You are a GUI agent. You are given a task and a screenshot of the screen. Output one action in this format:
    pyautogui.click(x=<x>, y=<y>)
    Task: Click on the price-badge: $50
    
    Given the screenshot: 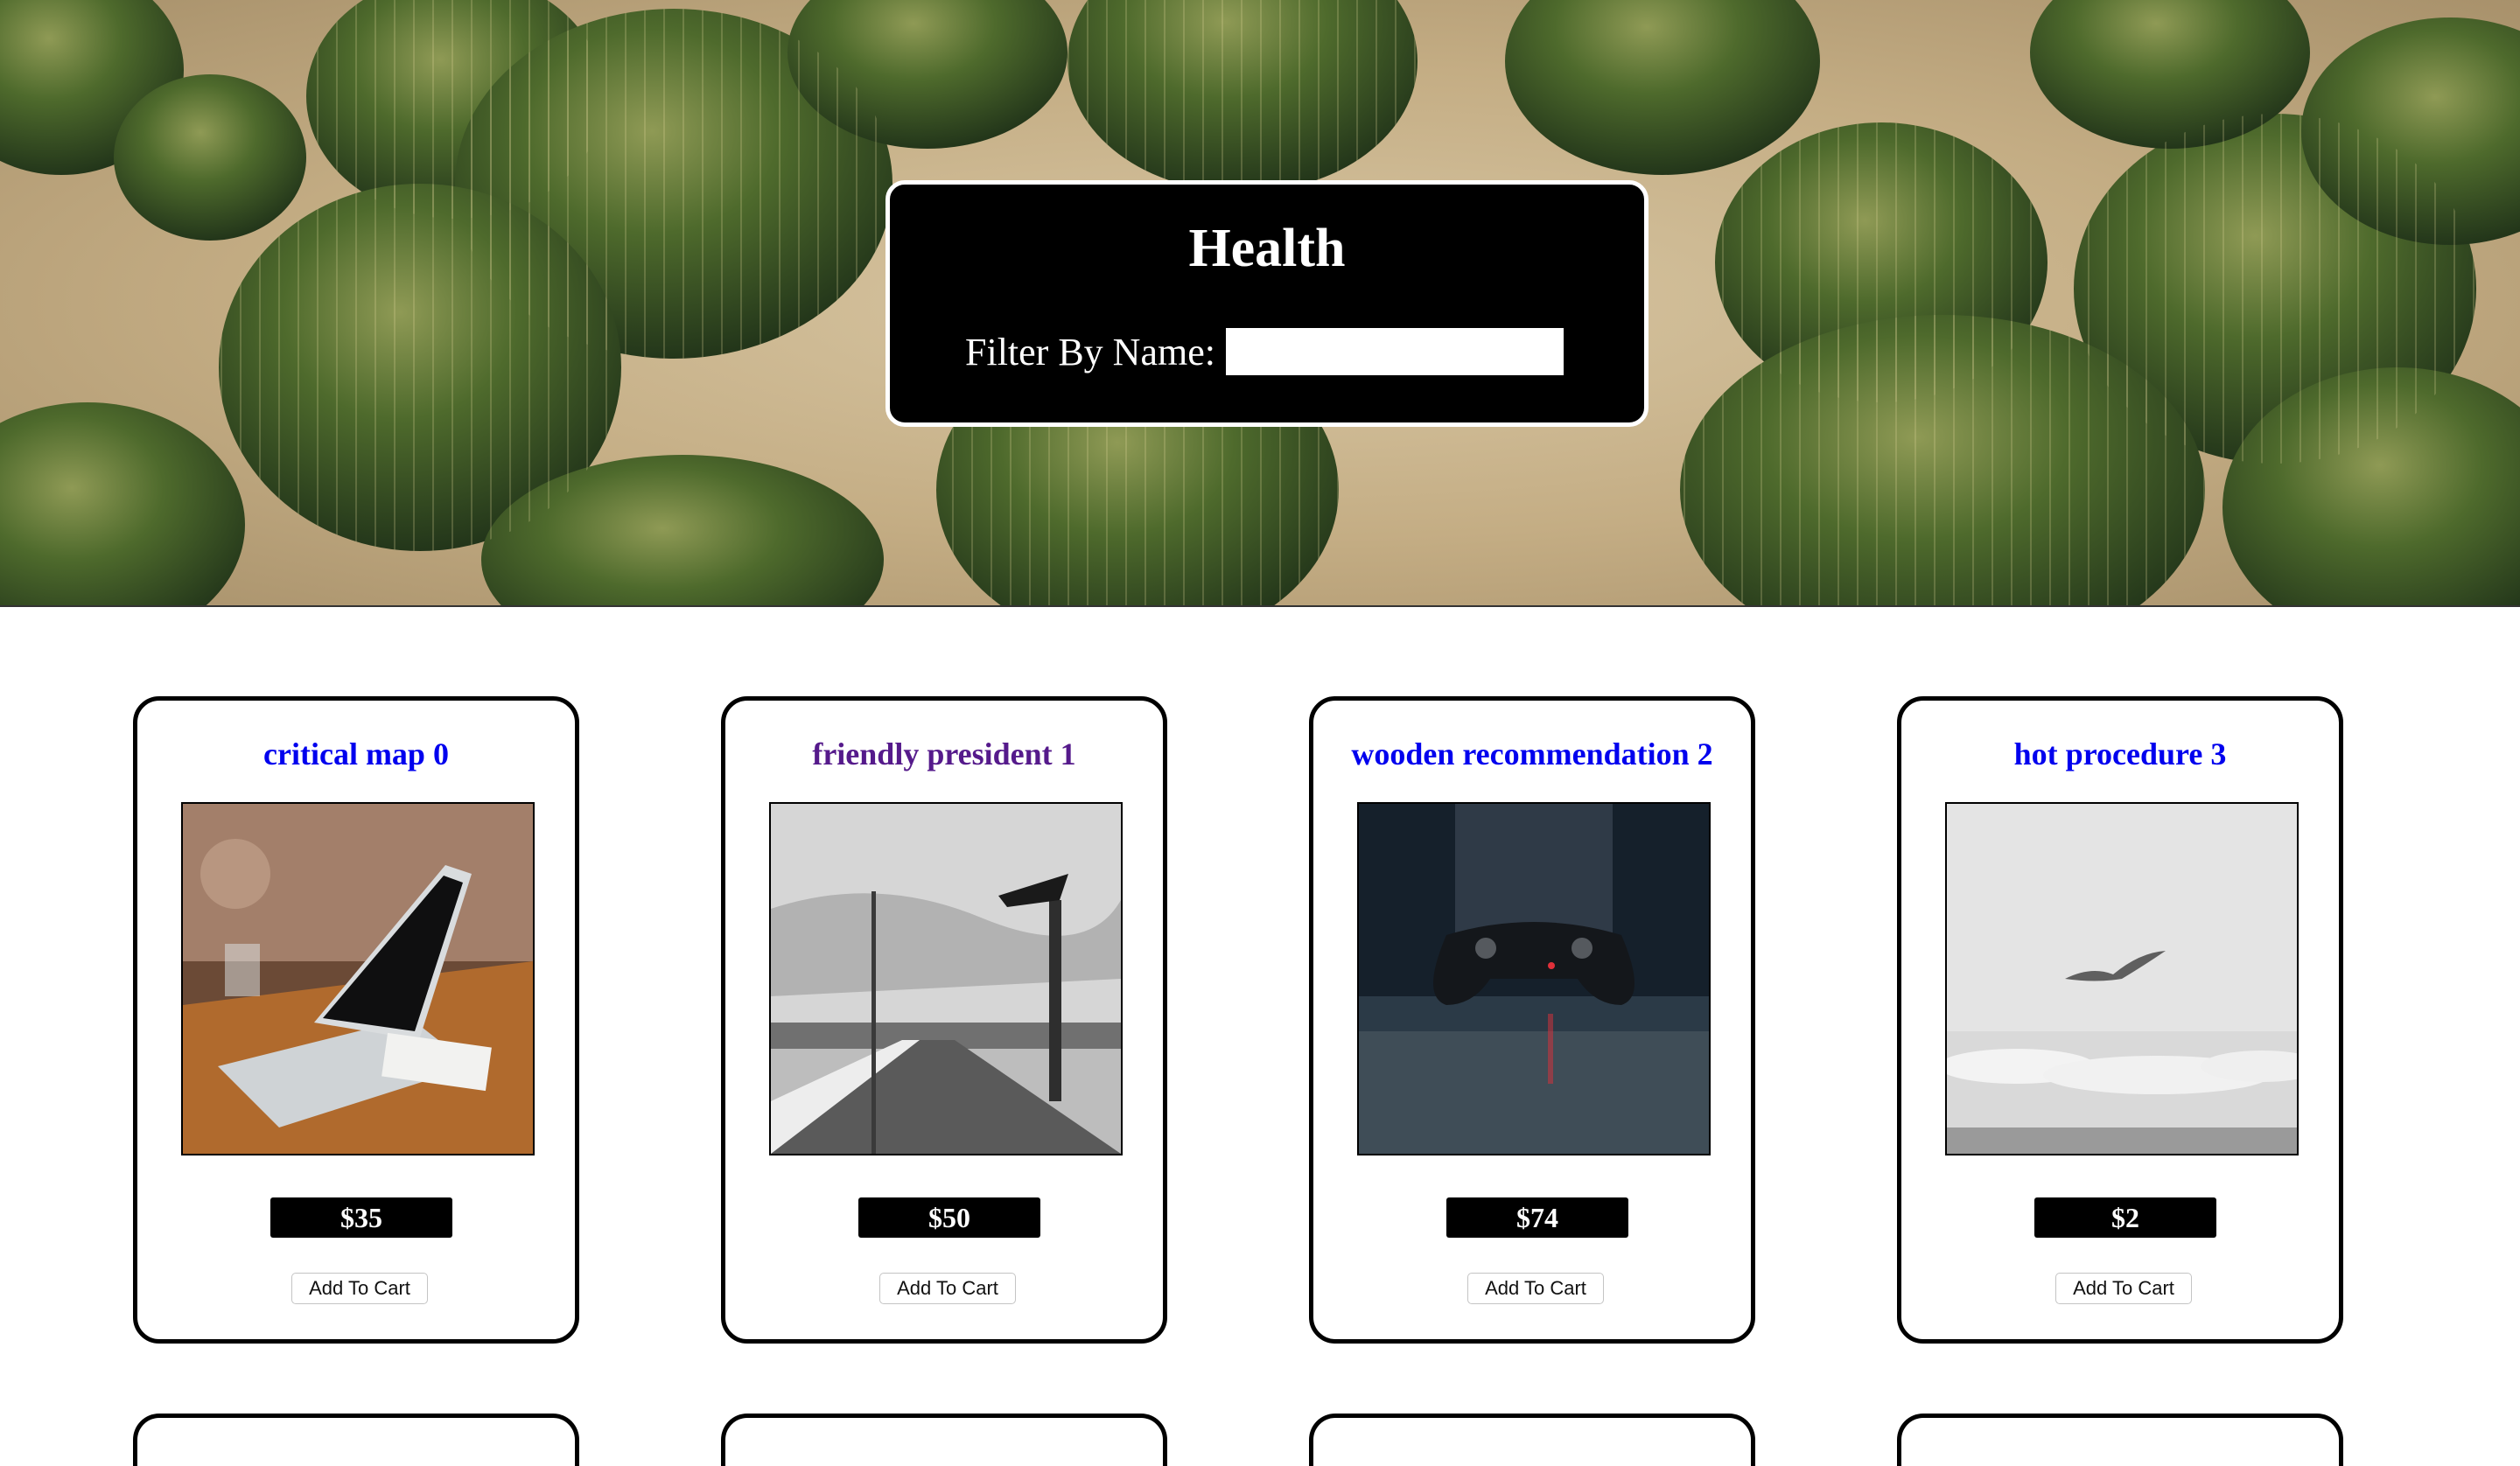 What is the action you would take?
    pyautogui.click(x=949, y=1217)
    